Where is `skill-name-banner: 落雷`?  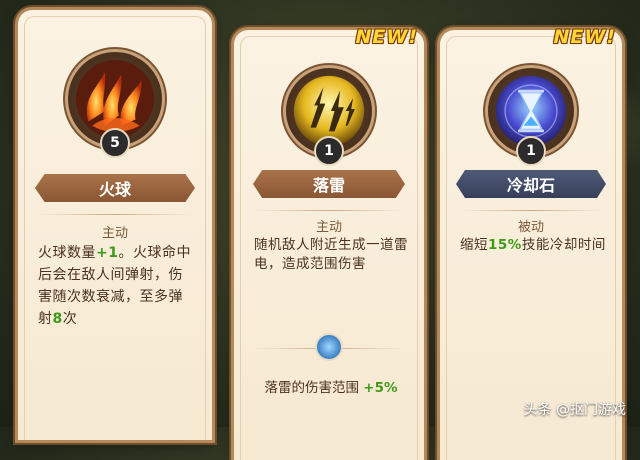 skill-name-banner: 落雷 is located at coordinates (329, 184).